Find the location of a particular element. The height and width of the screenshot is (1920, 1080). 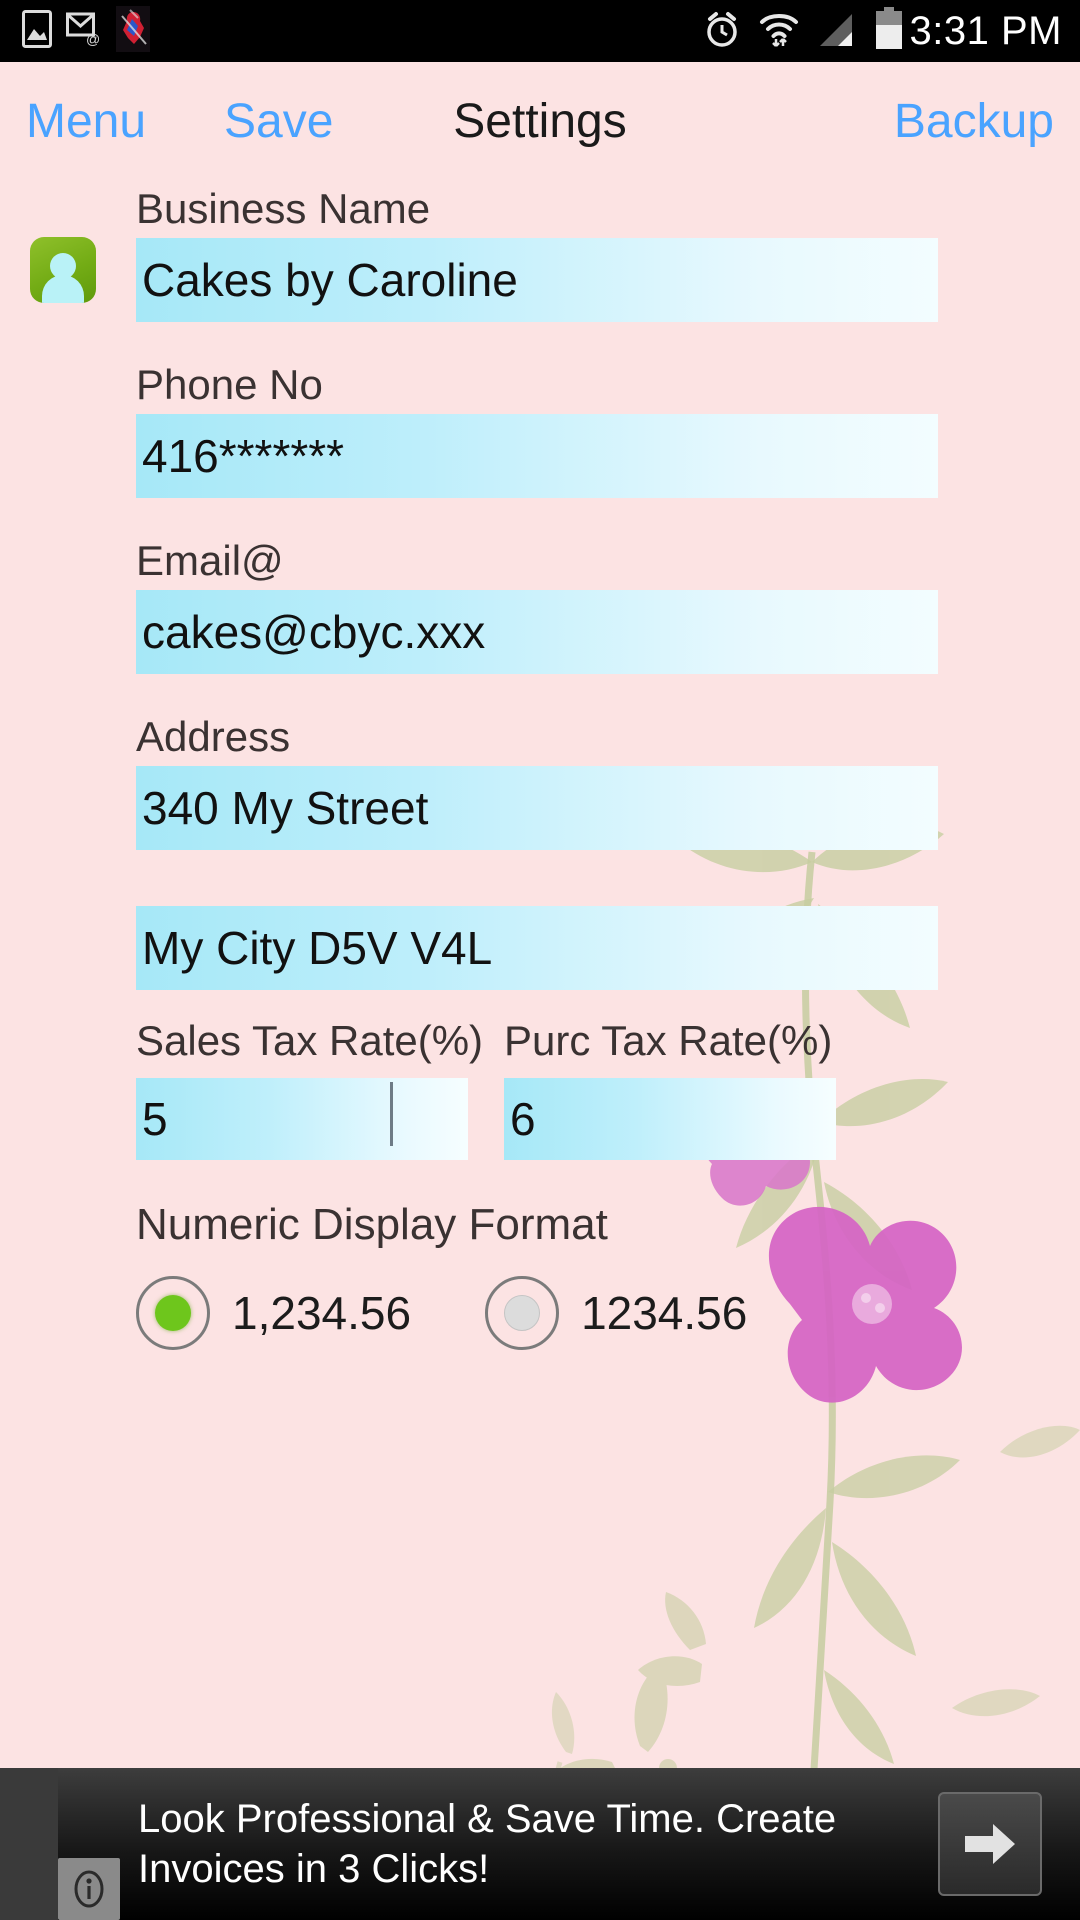

email-icon: @ is located at coordinates (84, 31).